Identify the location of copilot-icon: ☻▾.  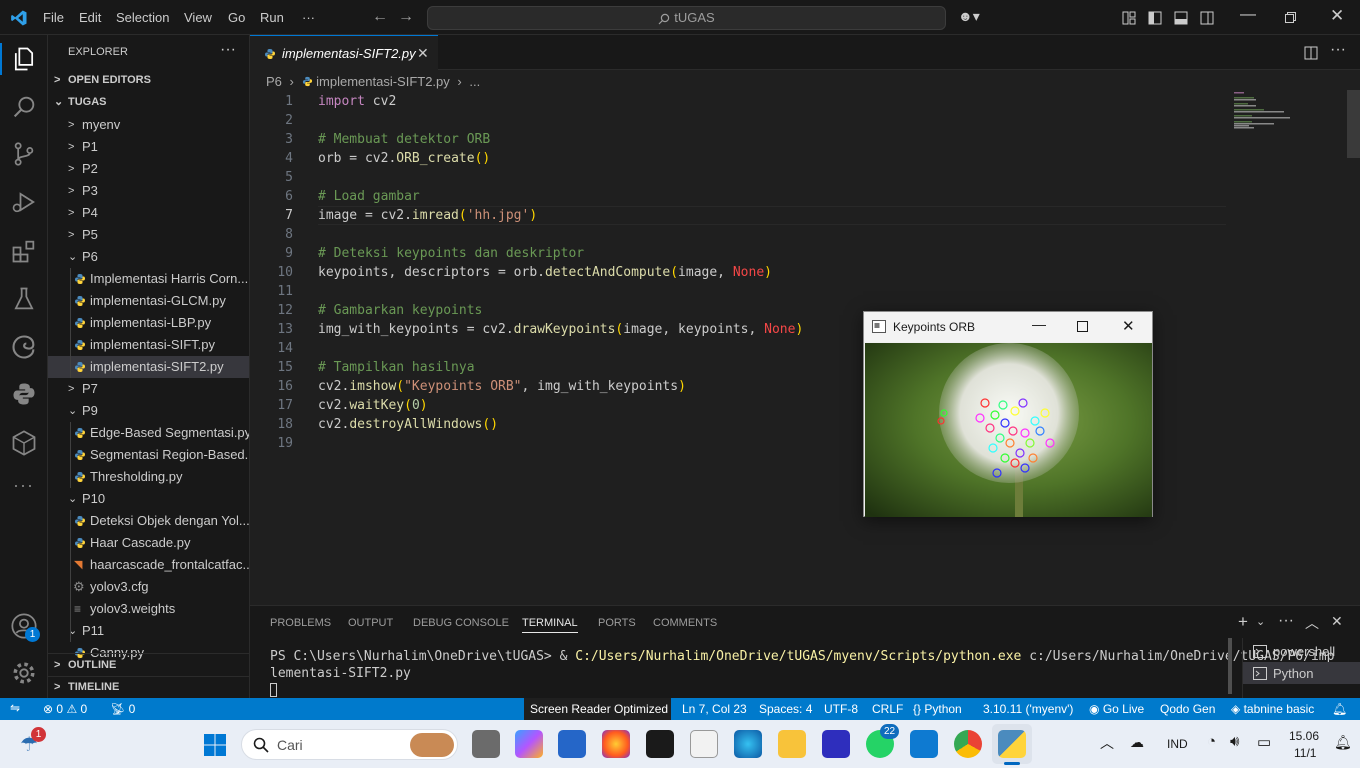
(969, 16).